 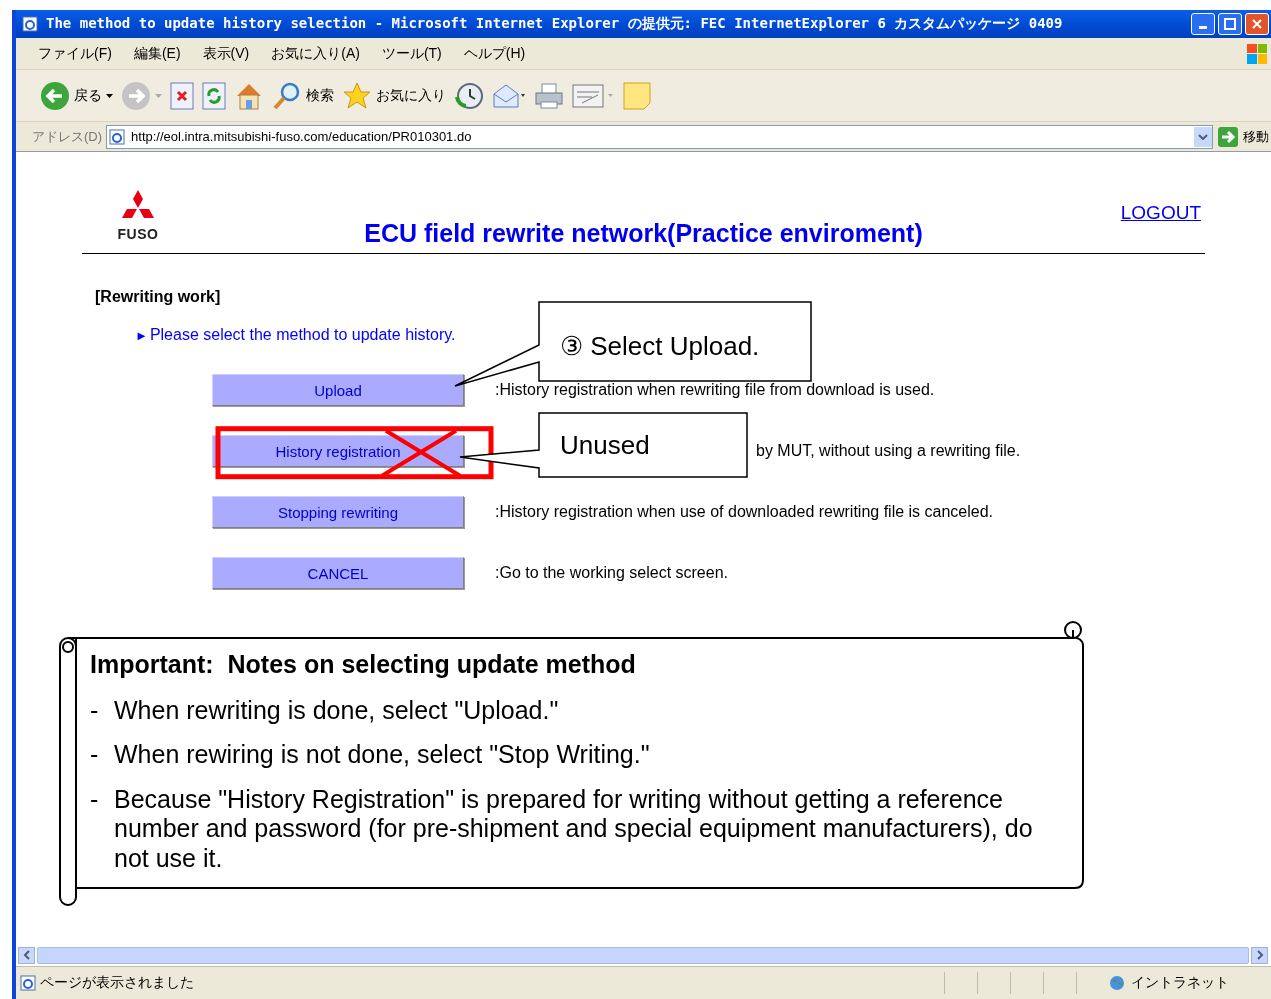 What do you see at coordinates (88, 95) in the screenshot?
I see `toolbar-label: 戻る` at bounding box center [88, 95].